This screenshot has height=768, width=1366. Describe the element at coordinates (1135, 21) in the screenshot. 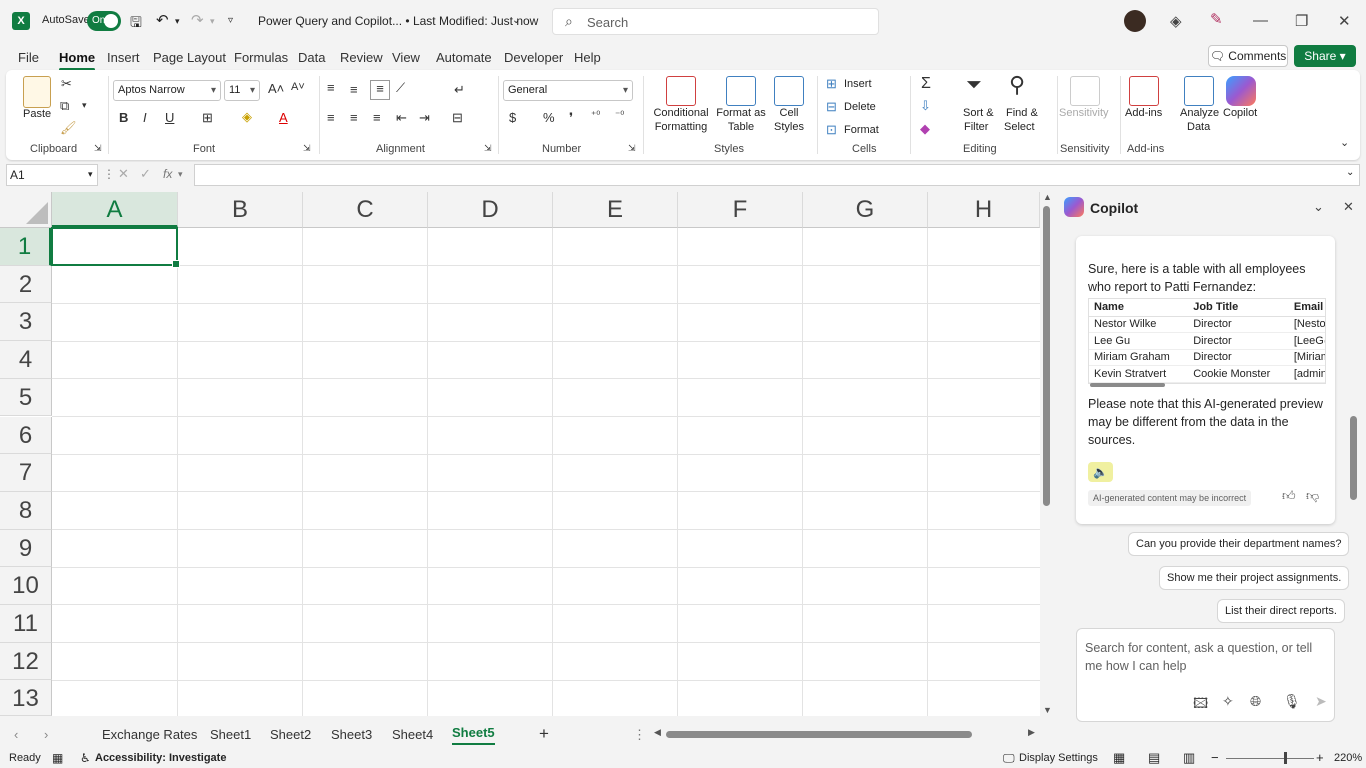

I see `avatar` at that location.